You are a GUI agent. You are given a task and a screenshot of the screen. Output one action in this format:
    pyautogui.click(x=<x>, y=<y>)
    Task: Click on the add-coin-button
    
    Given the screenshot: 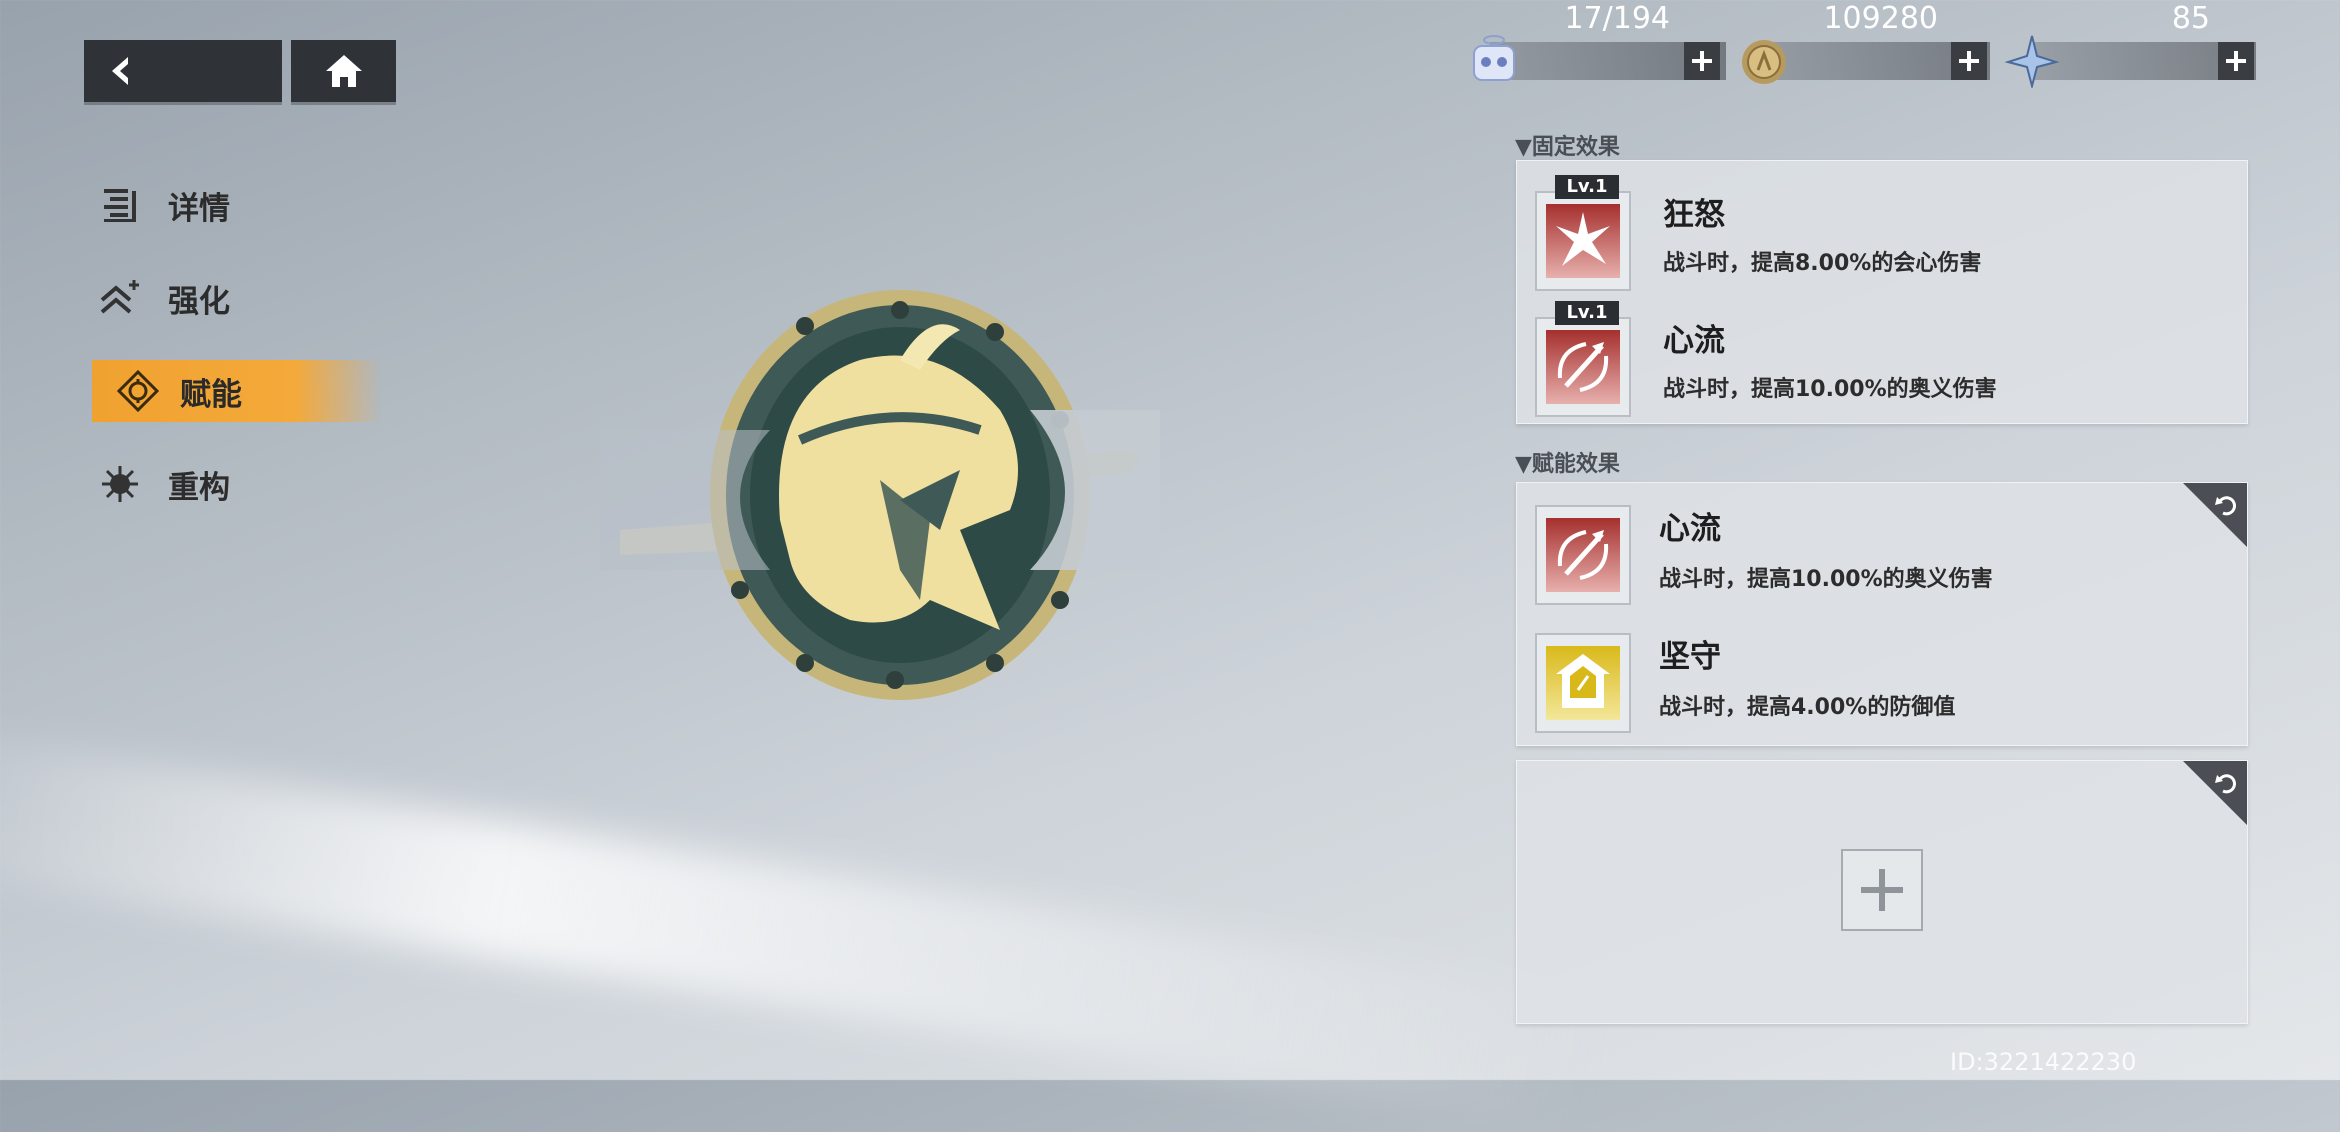 What is the action you would take?
    pyautogui.click(x=1969, y=61)
    